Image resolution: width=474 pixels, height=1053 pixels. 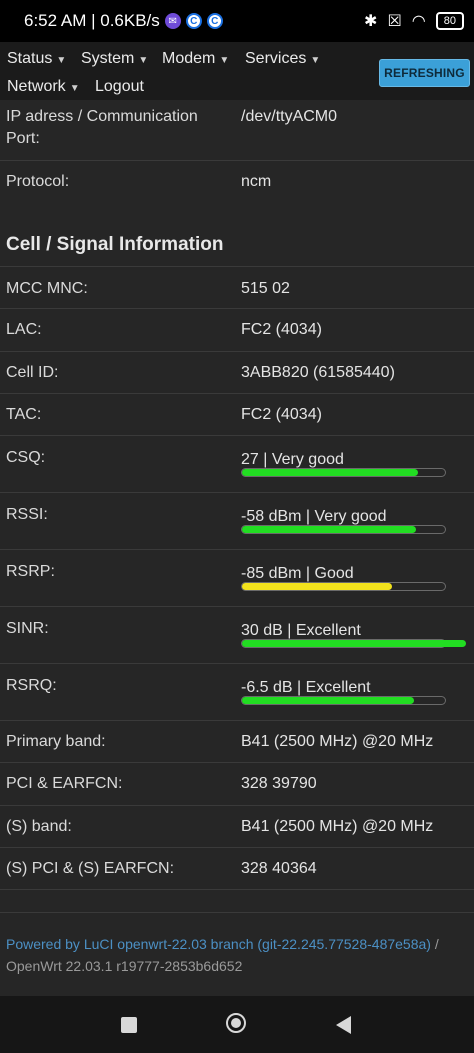 I want to click on nav-status: Status ▼, so click(x=36, y=59).